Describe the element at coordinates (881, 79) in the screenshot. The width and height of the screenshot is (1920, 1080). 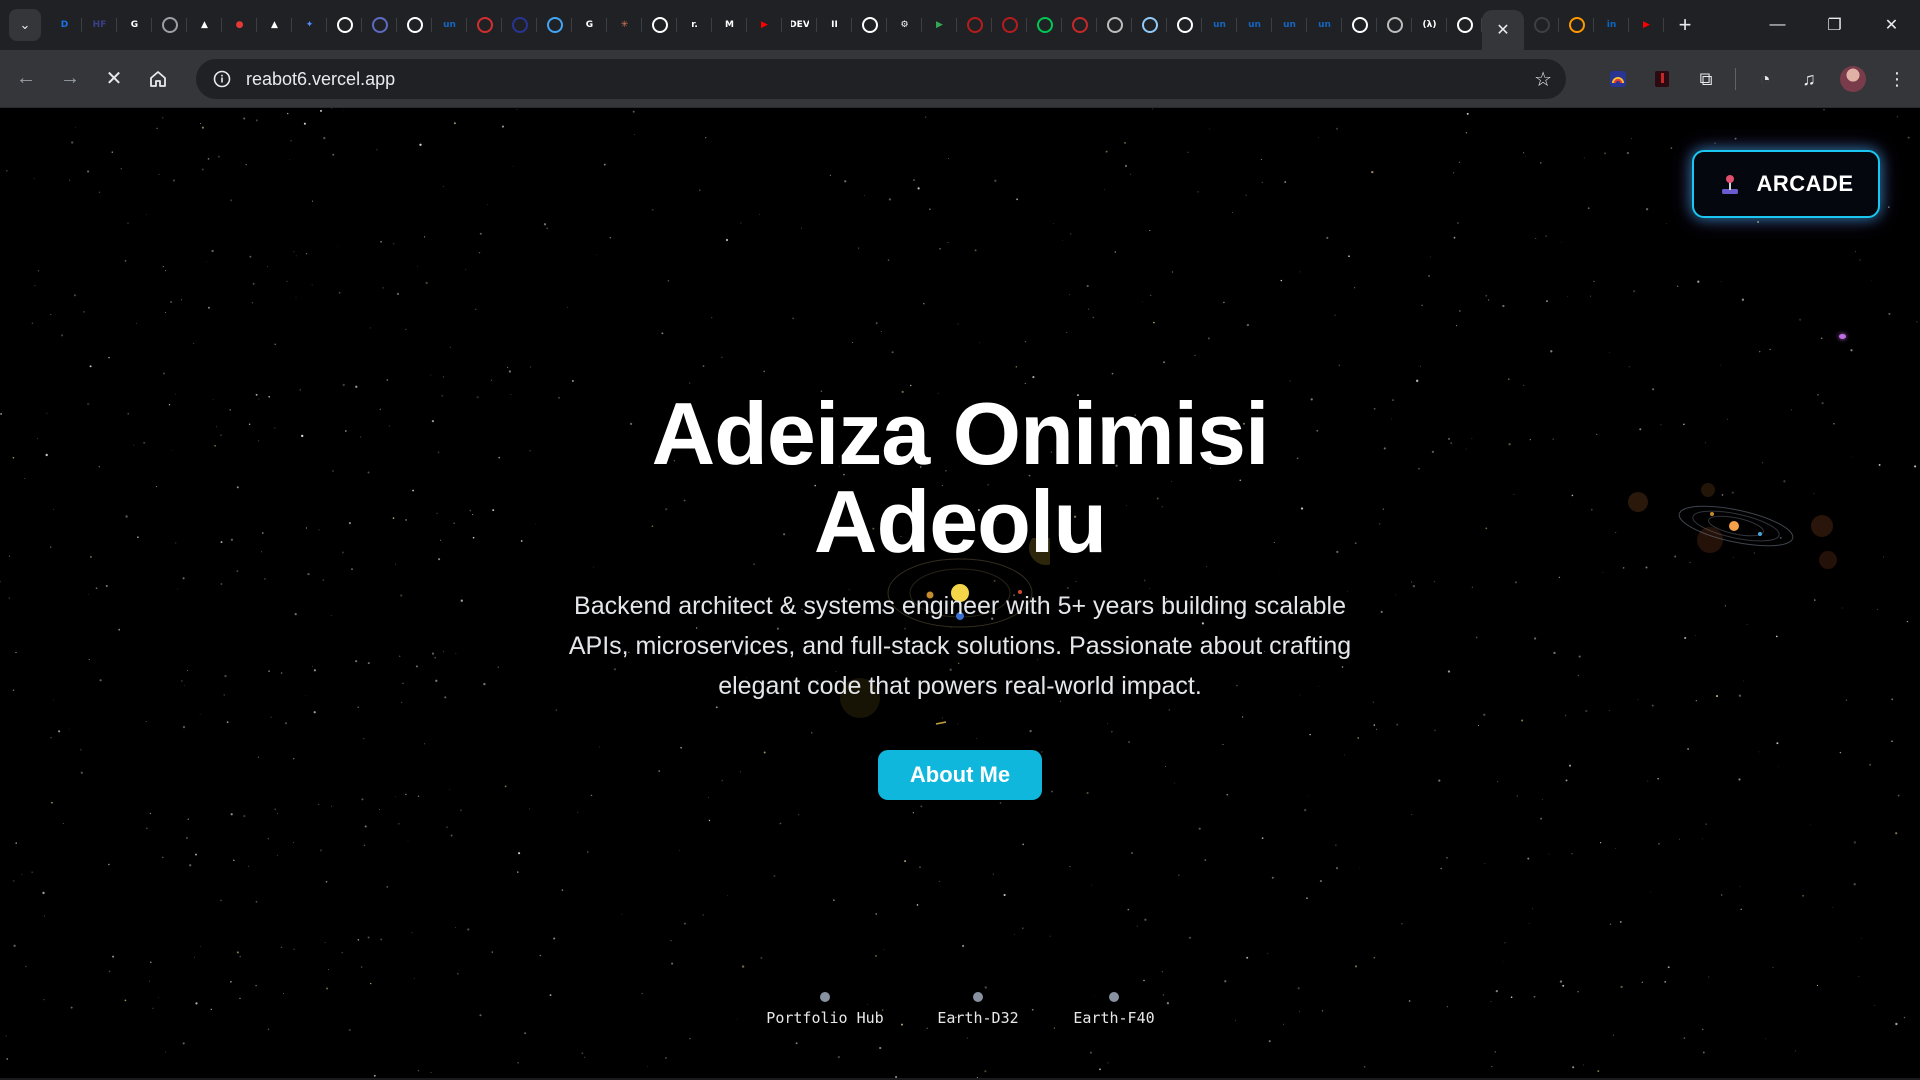
I see `address-bar: reabot6.vercel.app ☆` at that location.